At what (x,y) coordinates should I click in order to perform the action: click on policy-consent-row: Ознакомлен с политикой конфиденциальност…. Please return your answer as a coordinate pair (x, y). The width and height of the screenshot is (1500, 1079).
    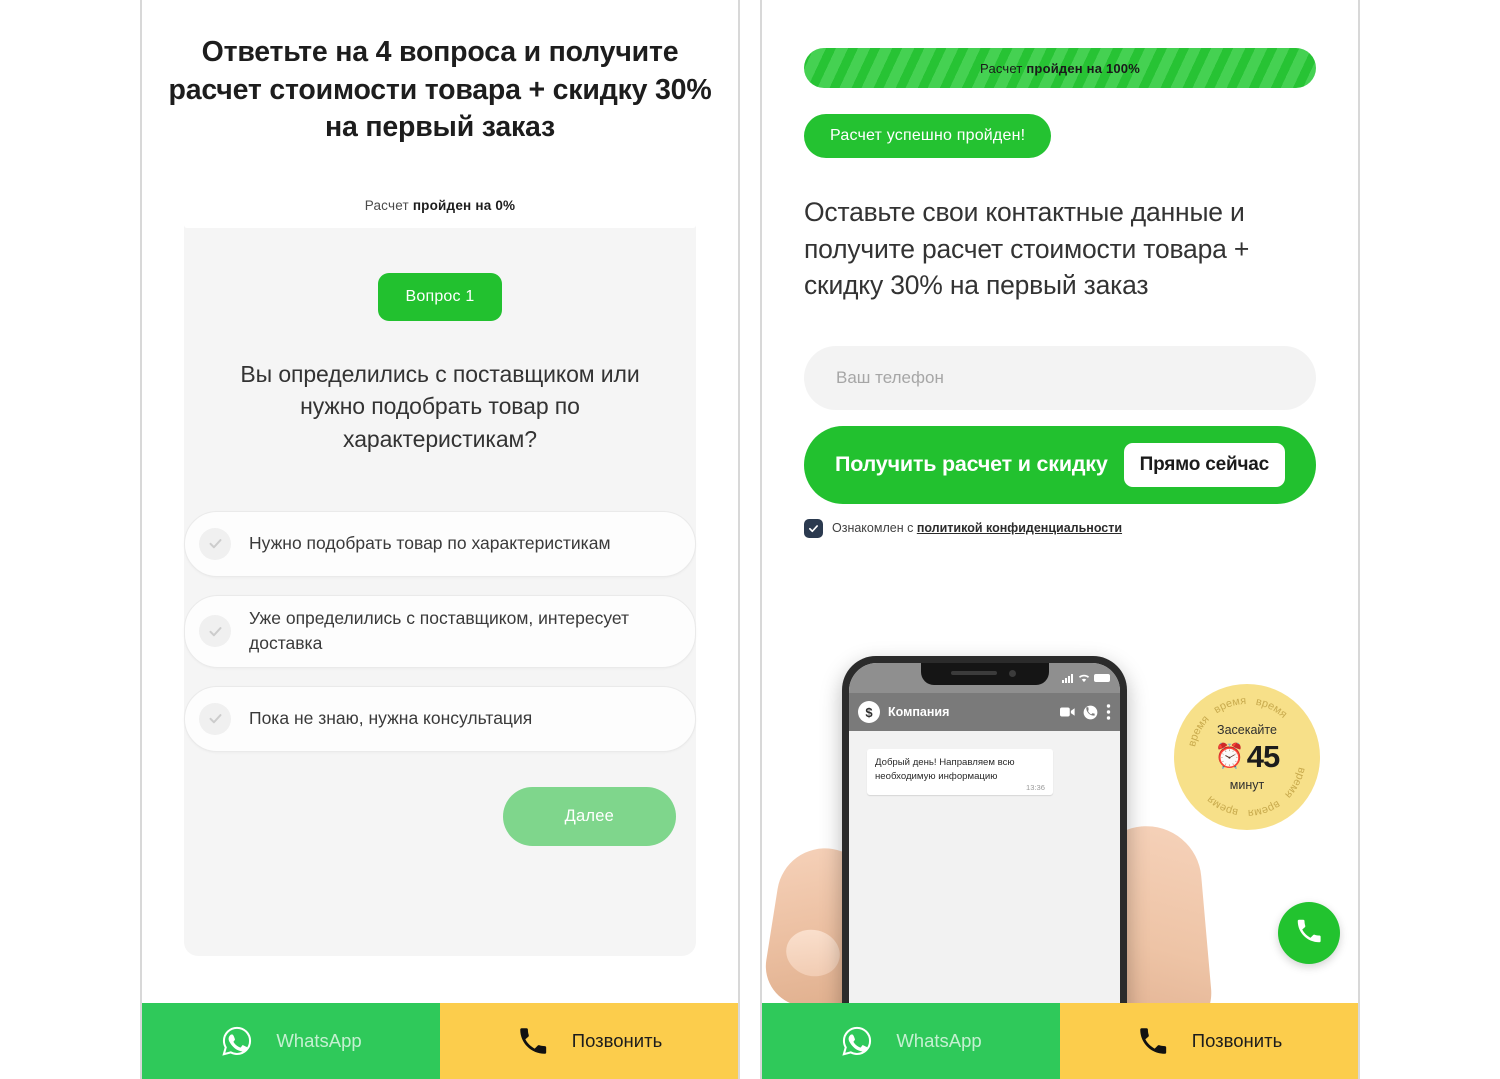
    Looking at the image, I should click on (1060, 528).